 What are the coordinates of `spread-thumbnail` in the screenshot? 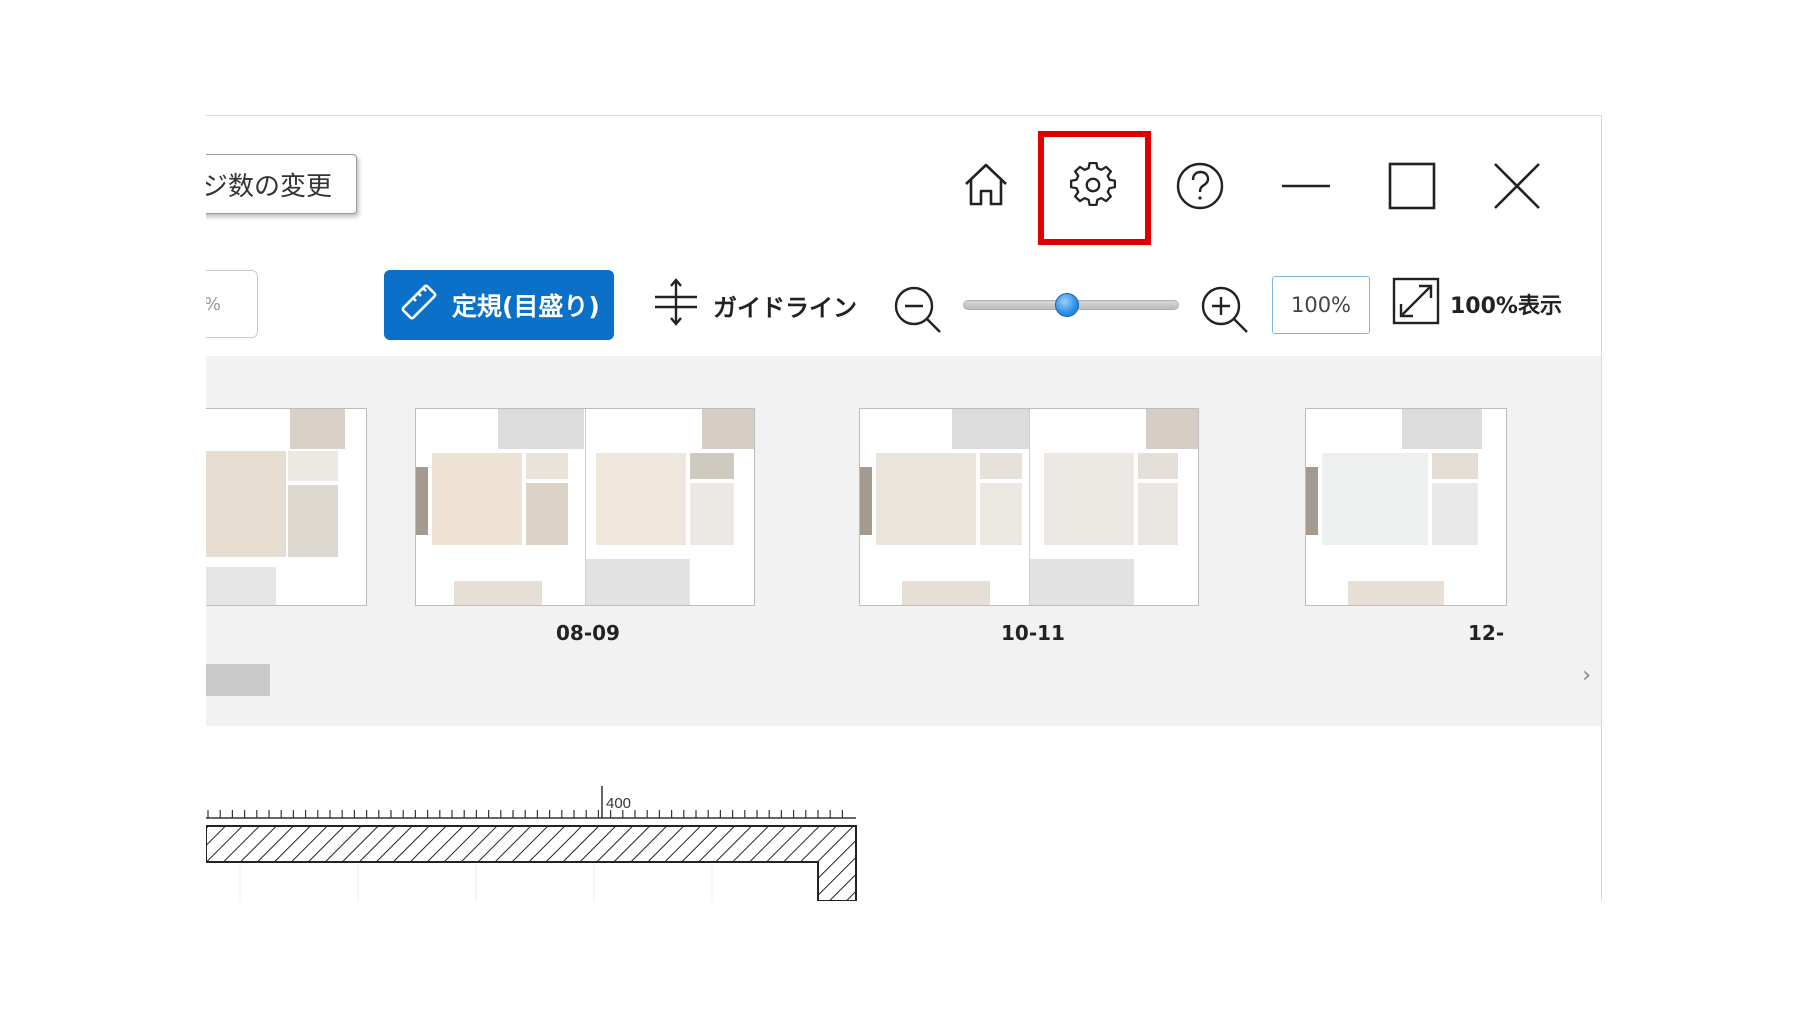 It's located at (286, 507).